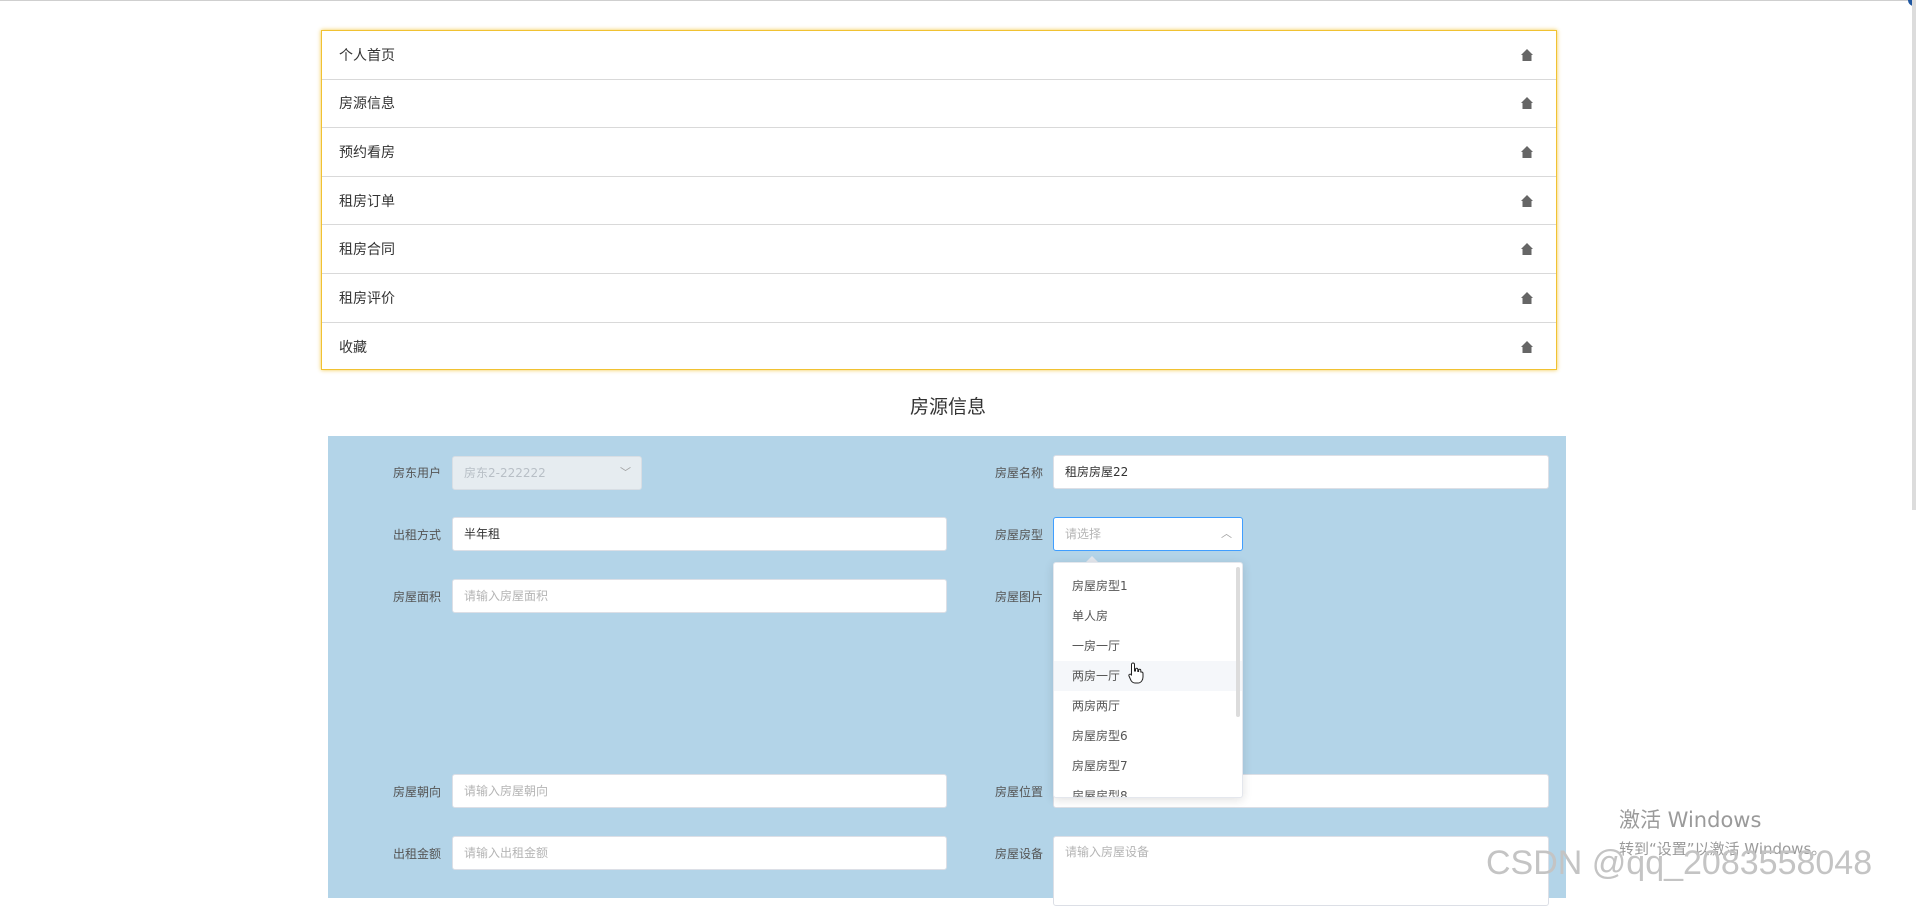  I want to click on dropdown-option: 一房一厅, so click(1148, 646).